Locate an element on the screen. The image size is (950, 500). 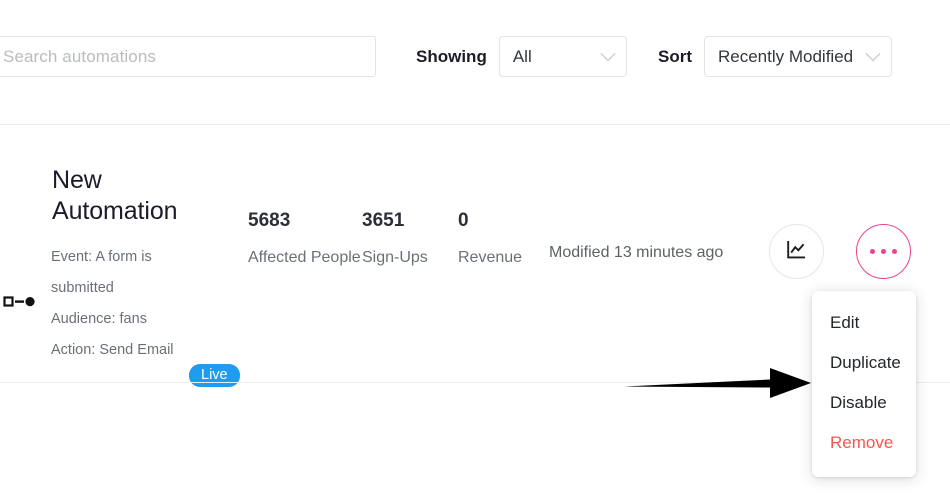
menu-item-remove: Remove is located at coordinates (864, 443).